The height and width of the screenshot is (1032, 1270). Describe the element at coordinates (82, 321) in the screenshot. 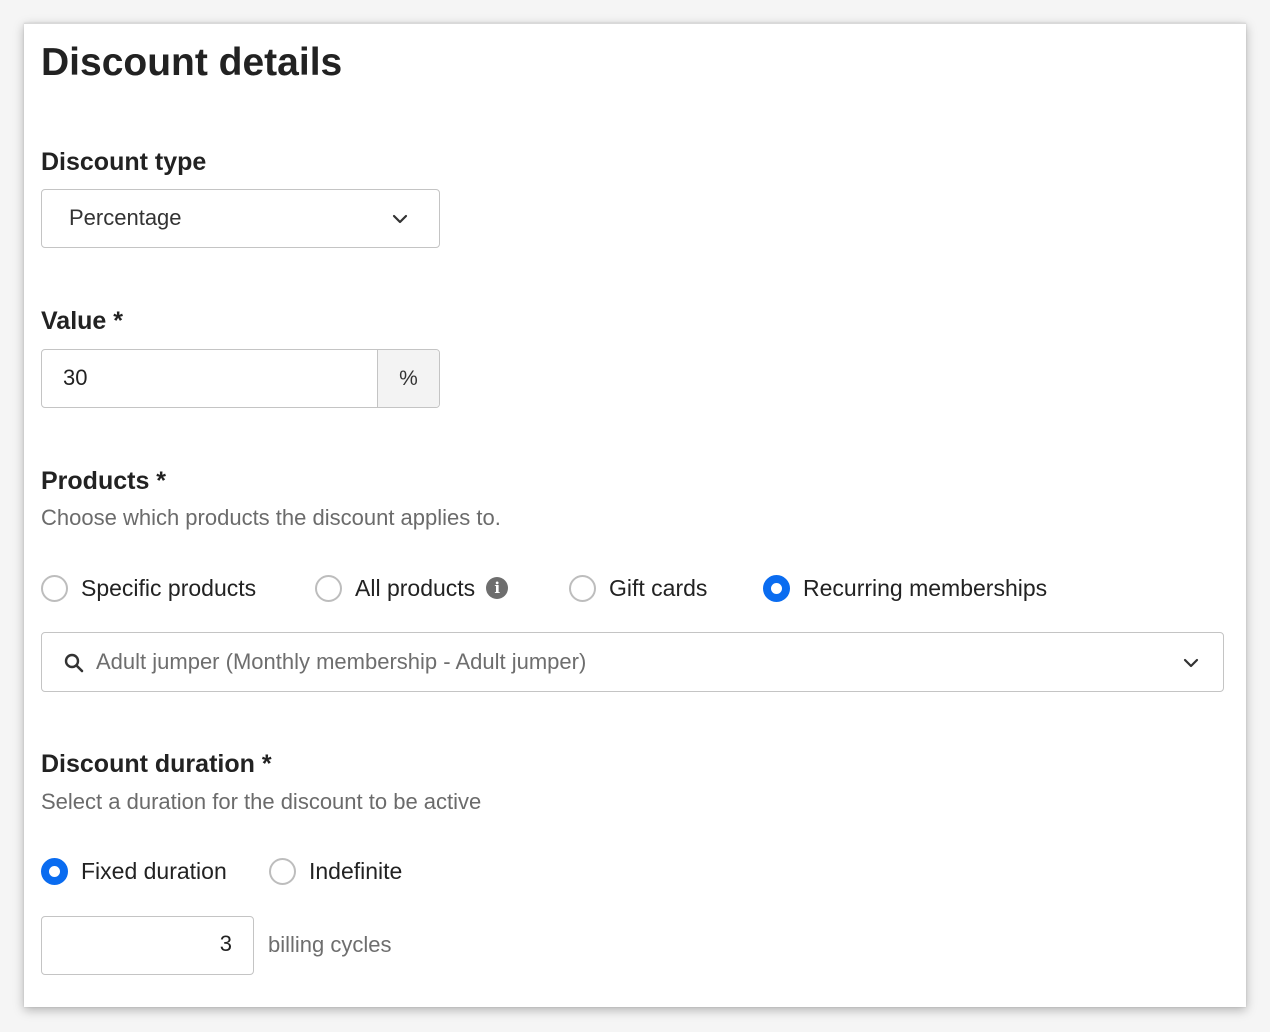

I see `value-label: Value *` at that location.